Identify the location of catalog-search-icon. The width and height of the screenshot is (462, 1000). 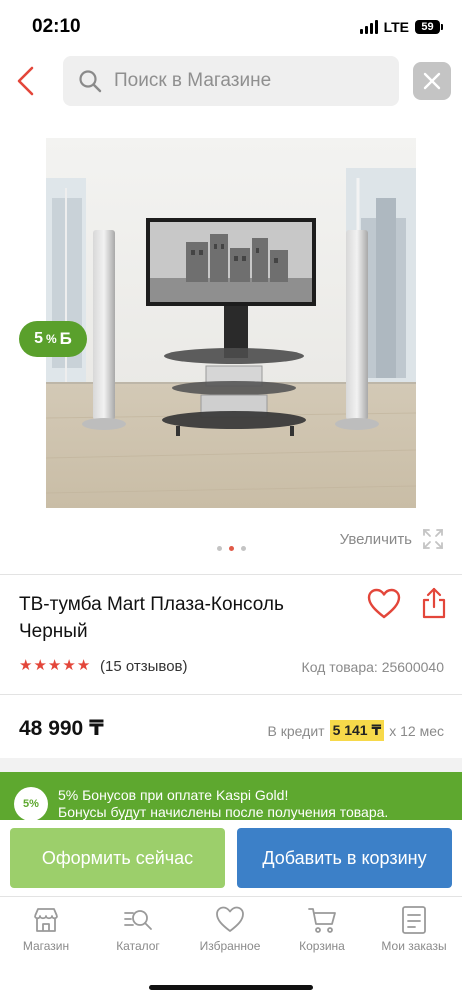
(138, 920).